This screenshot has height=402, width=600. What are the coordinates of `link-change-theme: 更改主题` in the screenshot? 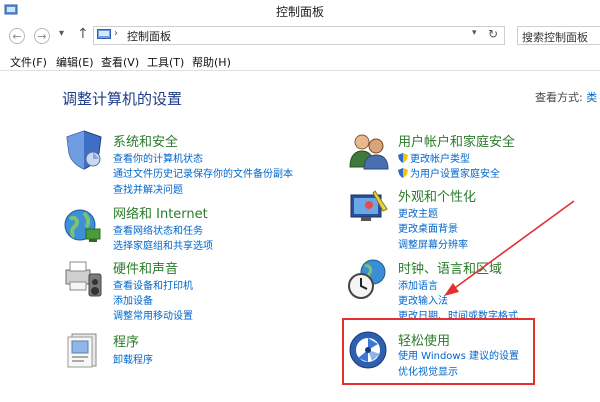 It's located at (418, 212).